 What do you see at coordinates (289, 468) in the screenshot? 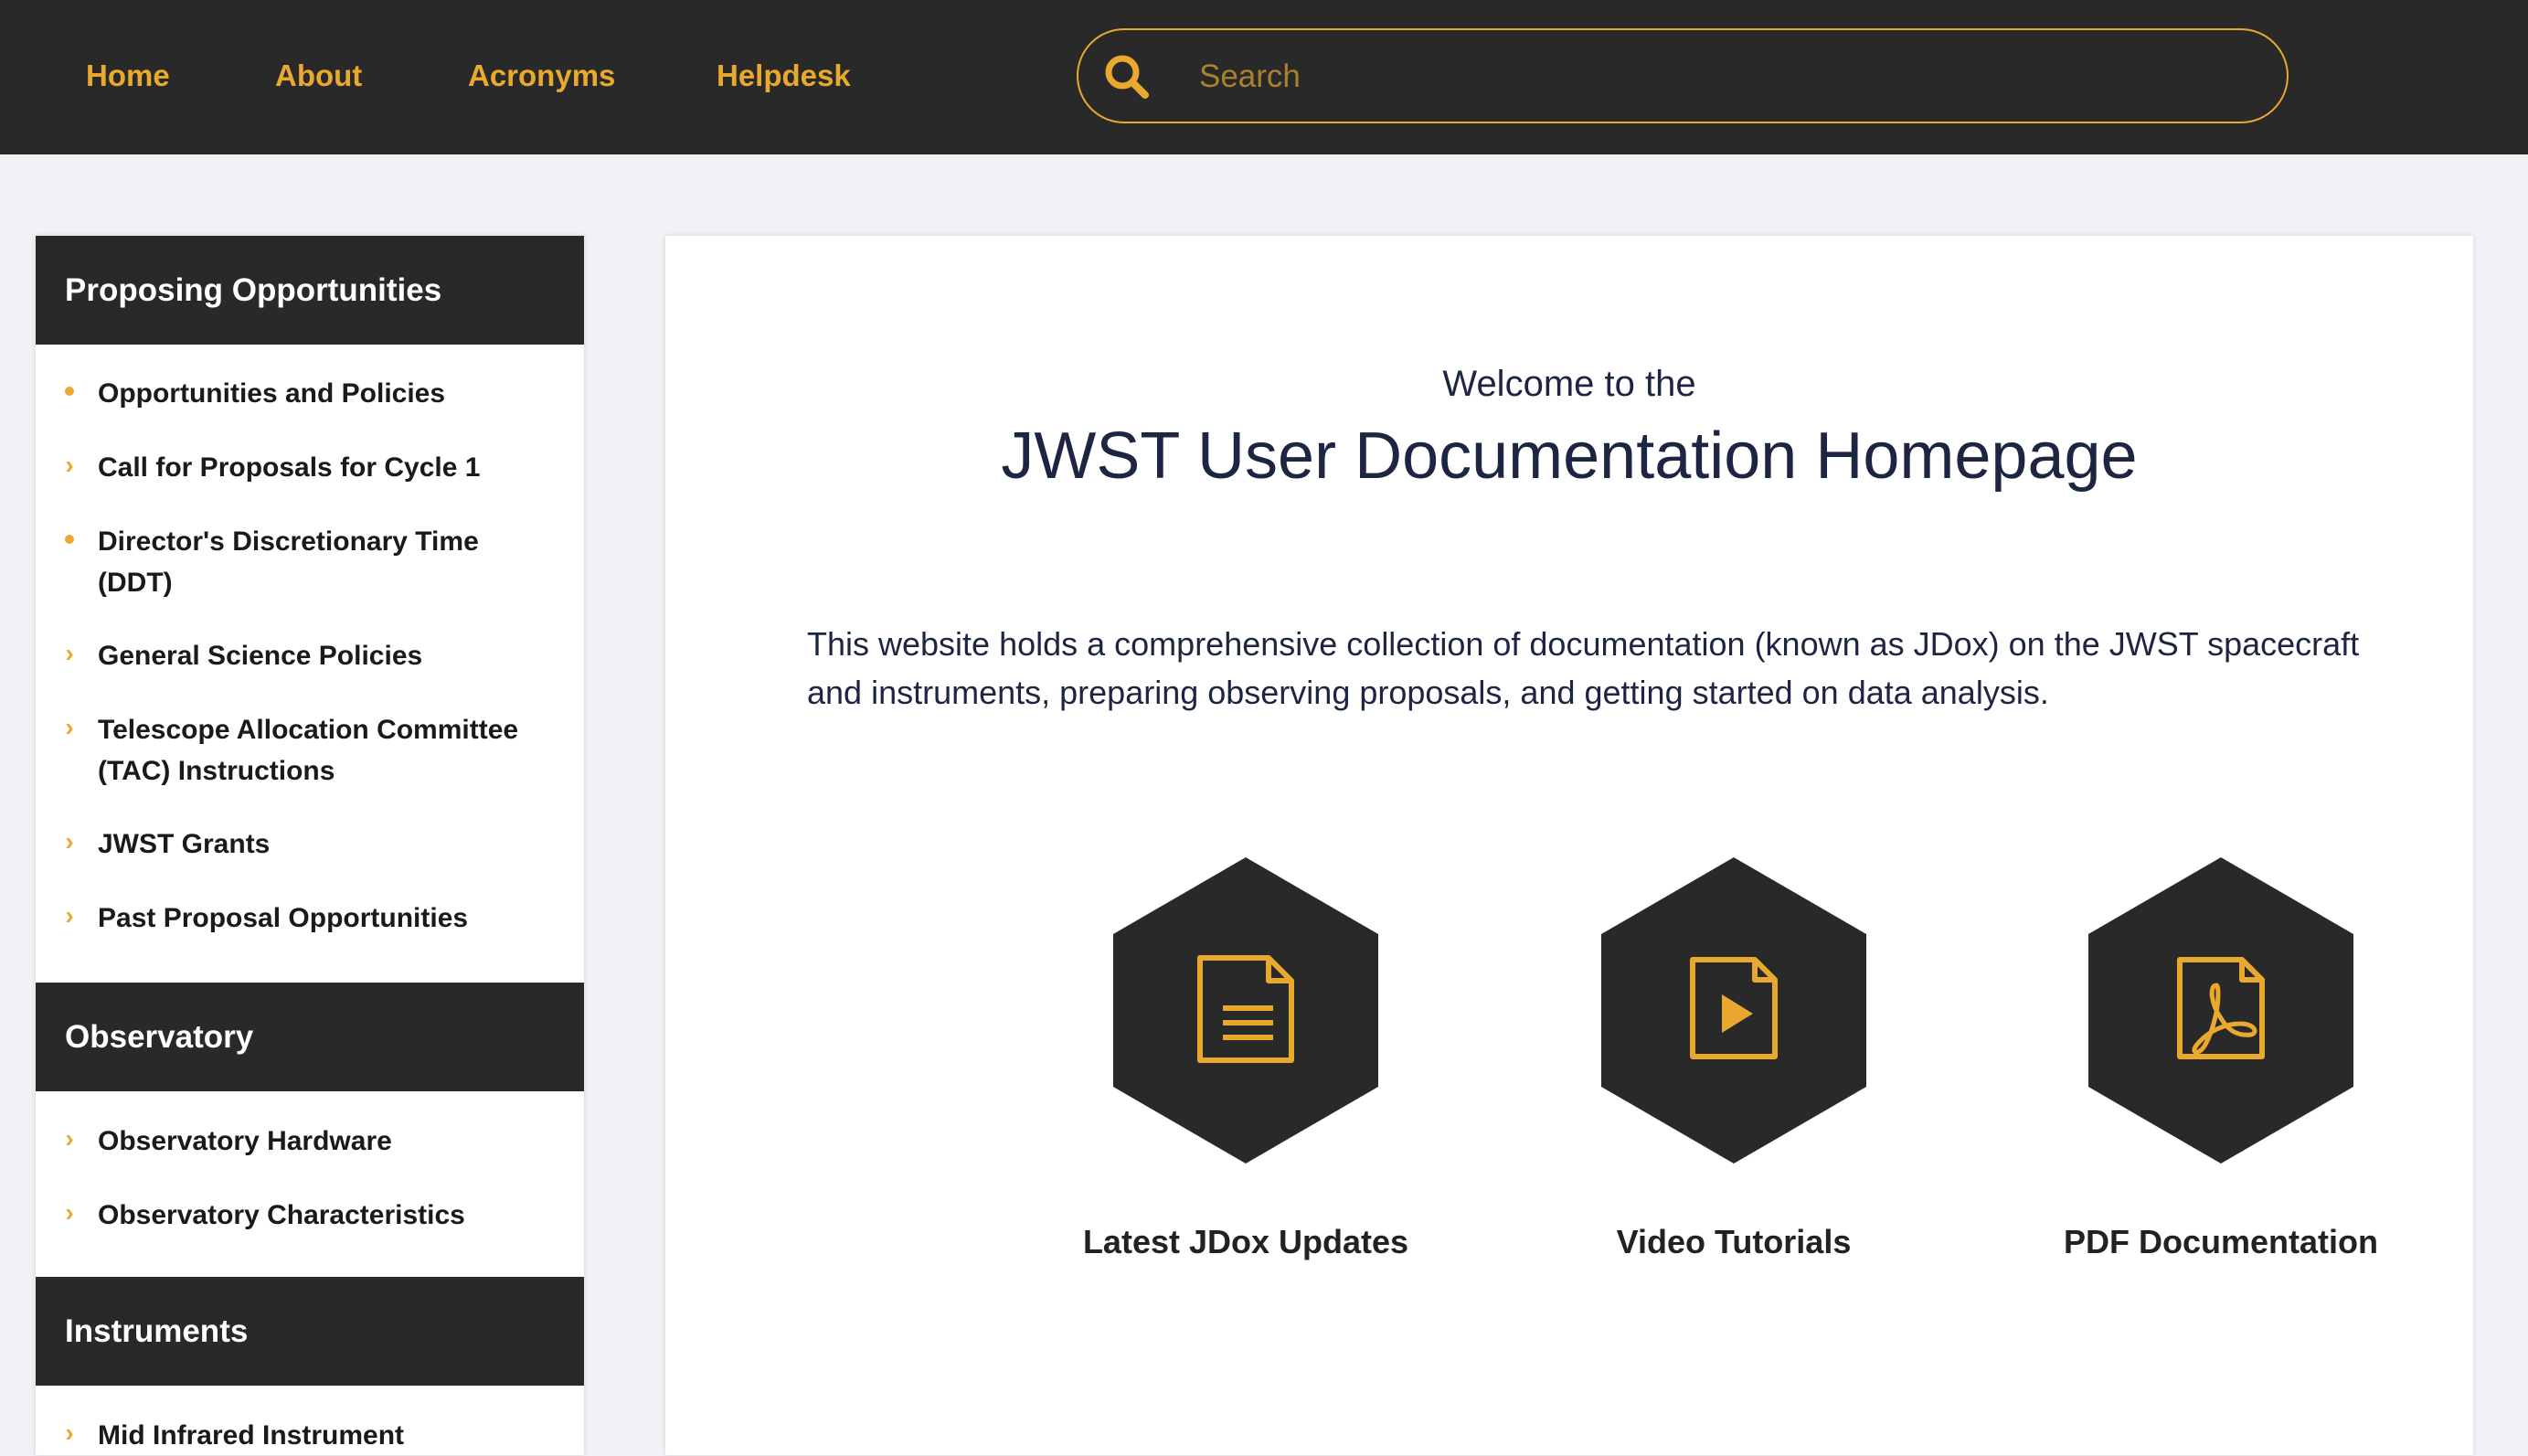
I see `sidebar-item-label: Call for Proposals for Cycle 1` at bounding box center [289, 468].